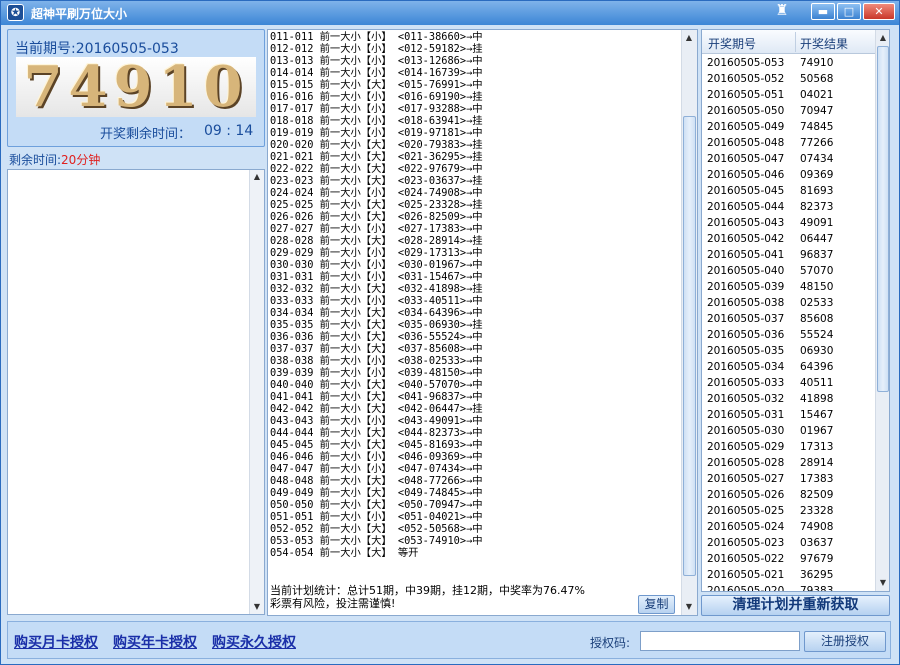  What do you see at coordinates (788, 303) in the screenshot?
I see `history-row: 20160505-038 02533` at bounding box center [788, 303].